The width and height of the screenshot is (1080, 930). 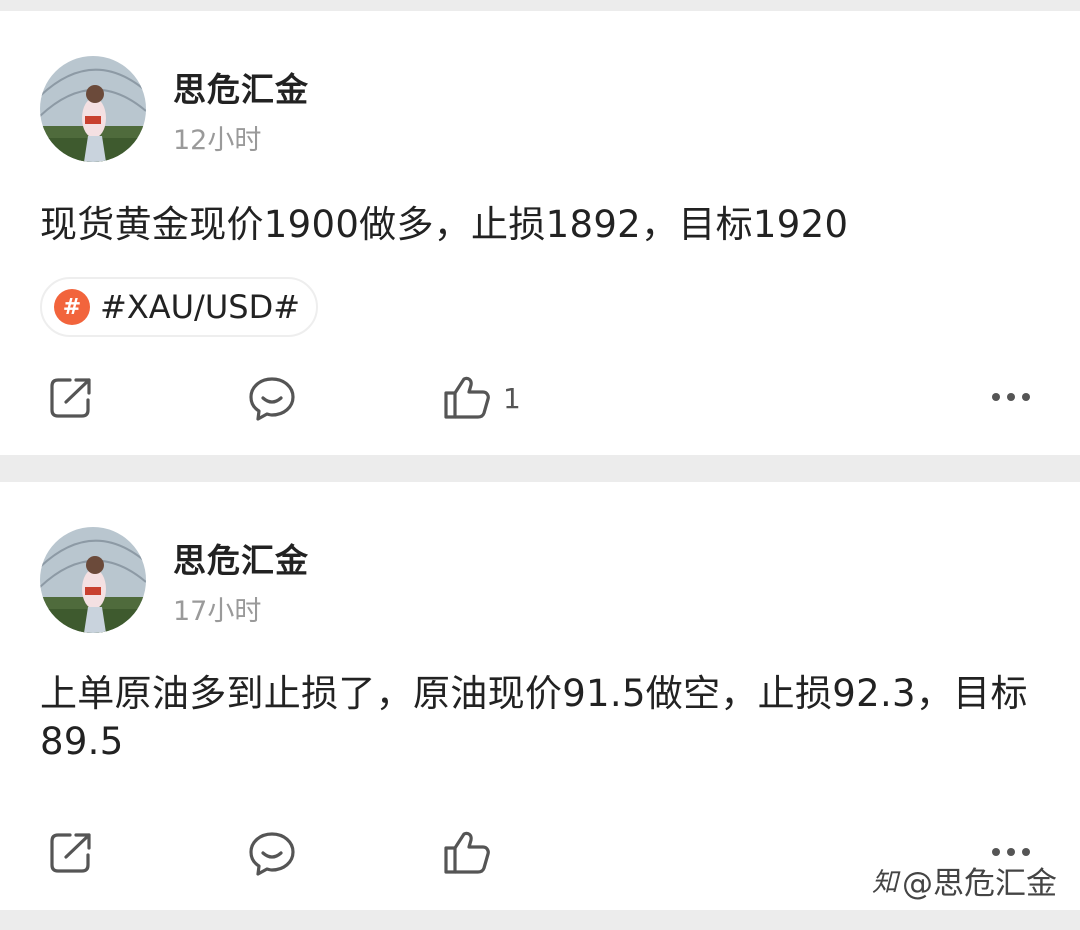 I want to click on post-time: 12小时, so click(x=217, y=140).